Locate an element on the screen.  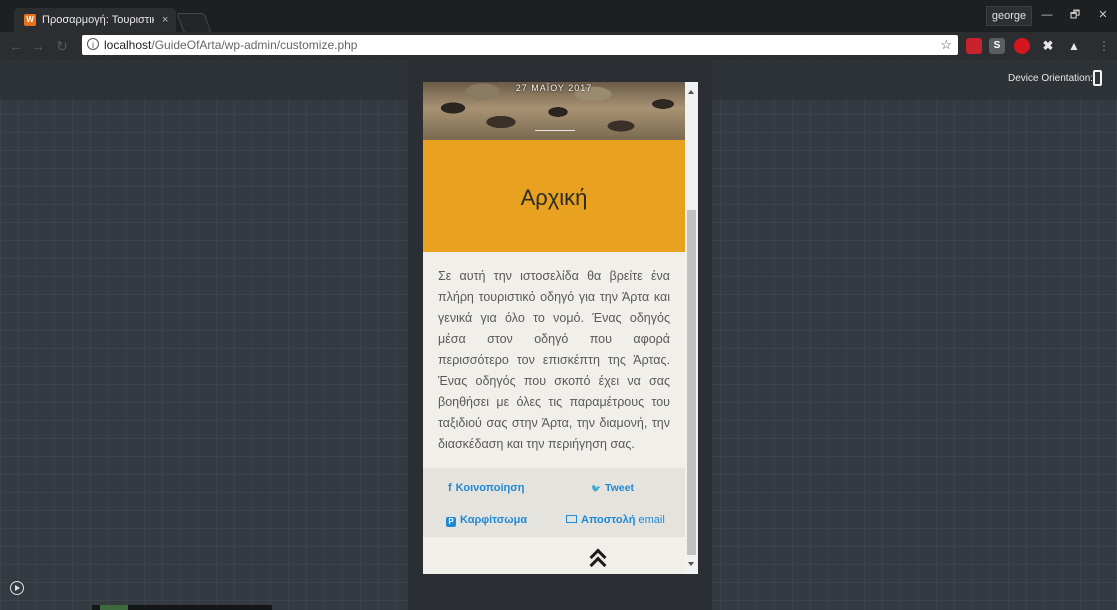
page-title: Αρχική is located at coordinates (554, 197).